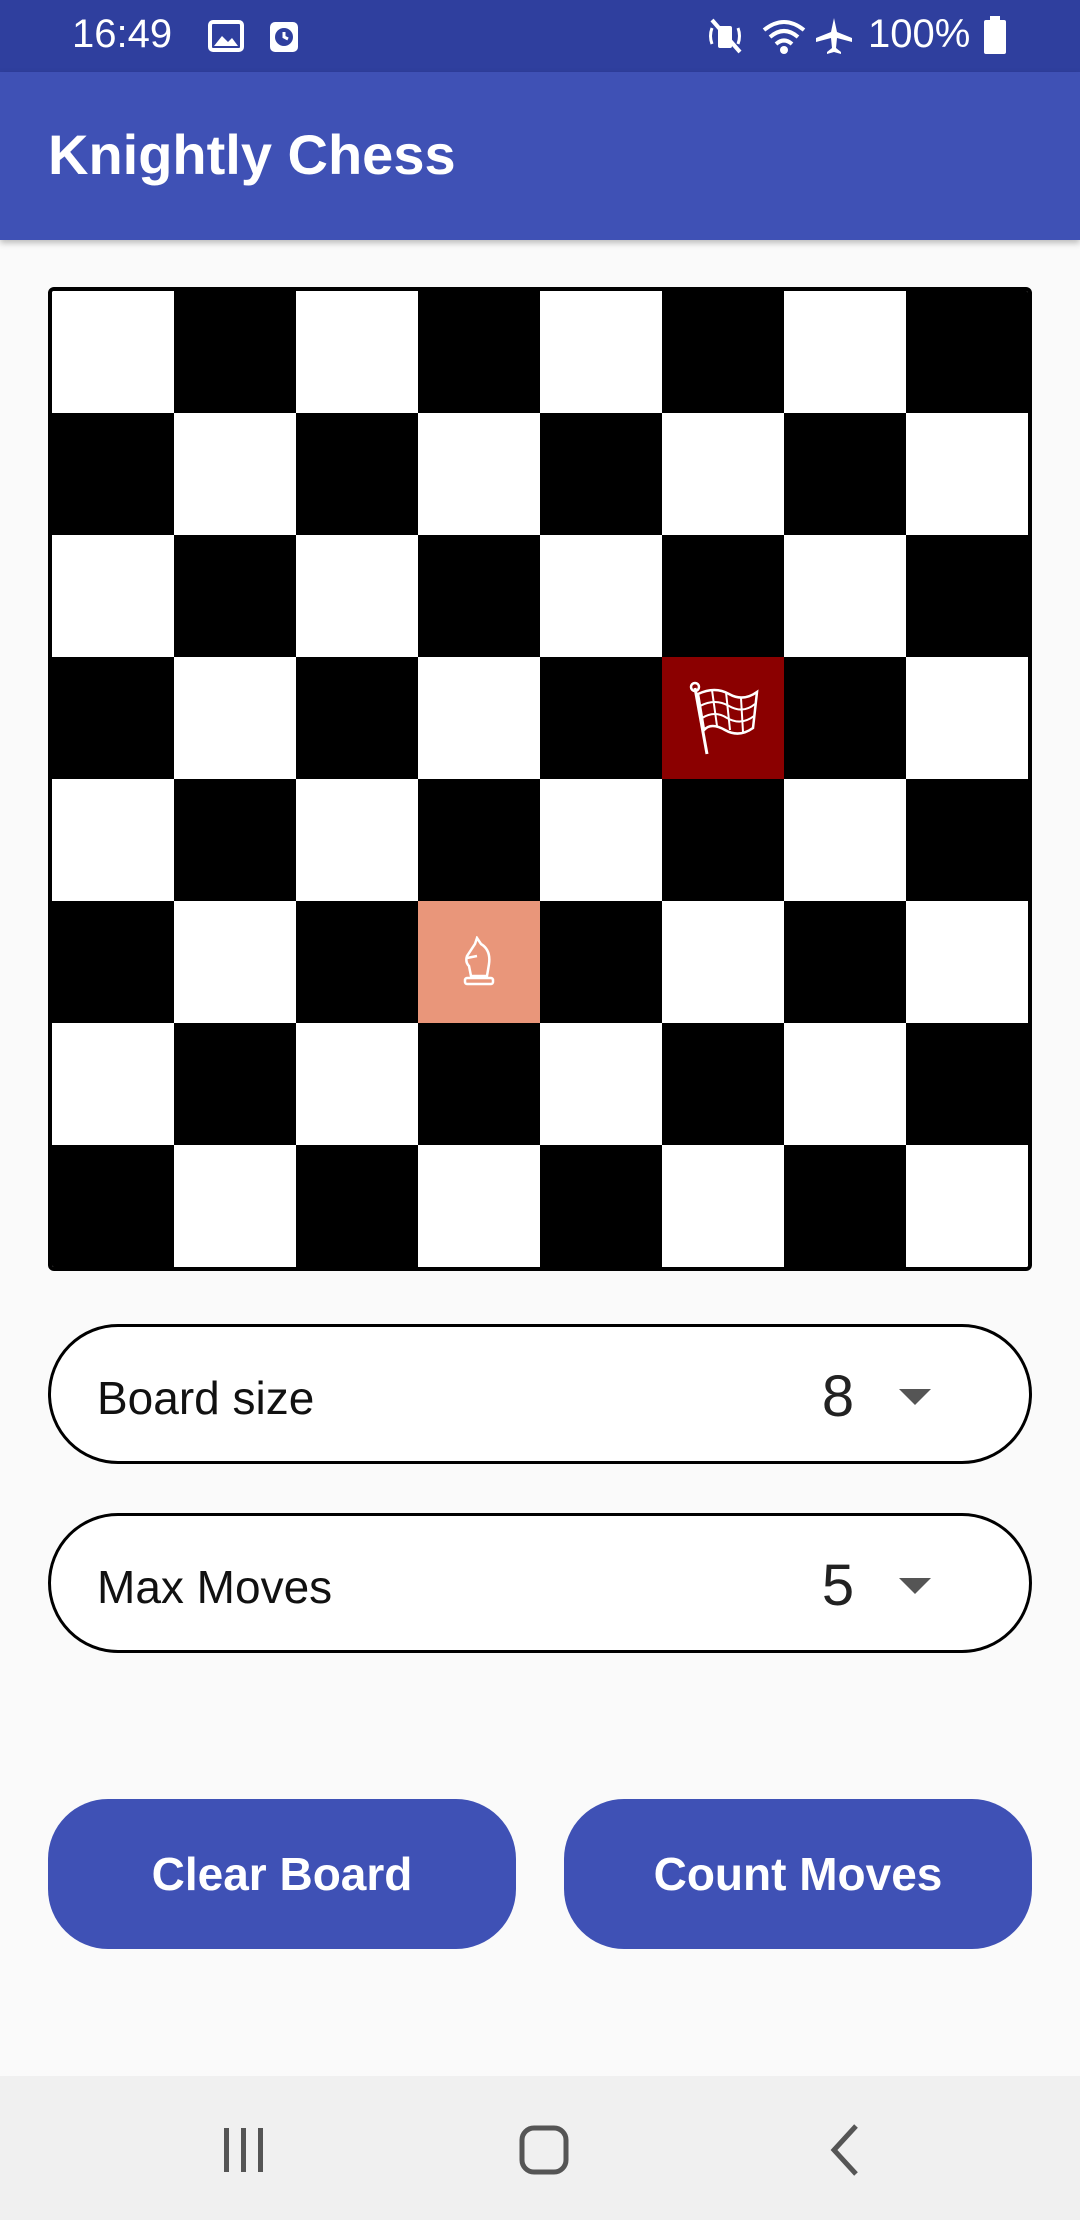 The width and height of the screenshot is (1080, 2220). What do you see at coordinates (784, 37) in the screenshot?
I see `wifi-icon` at bounding box center [784, 37].